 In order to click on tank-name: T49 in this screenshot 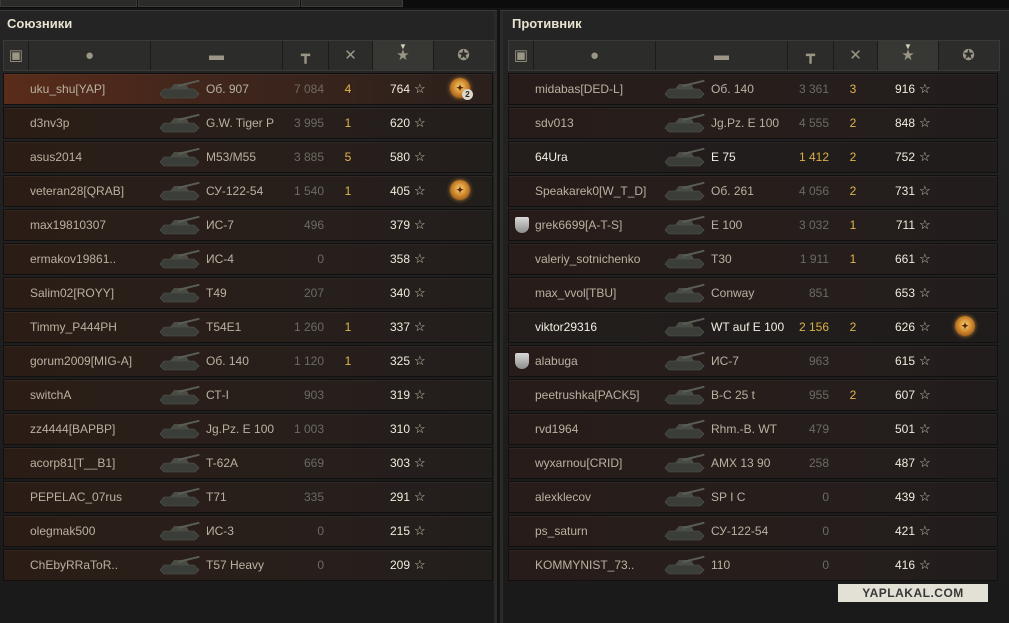, I will do `click(216, 293)`.